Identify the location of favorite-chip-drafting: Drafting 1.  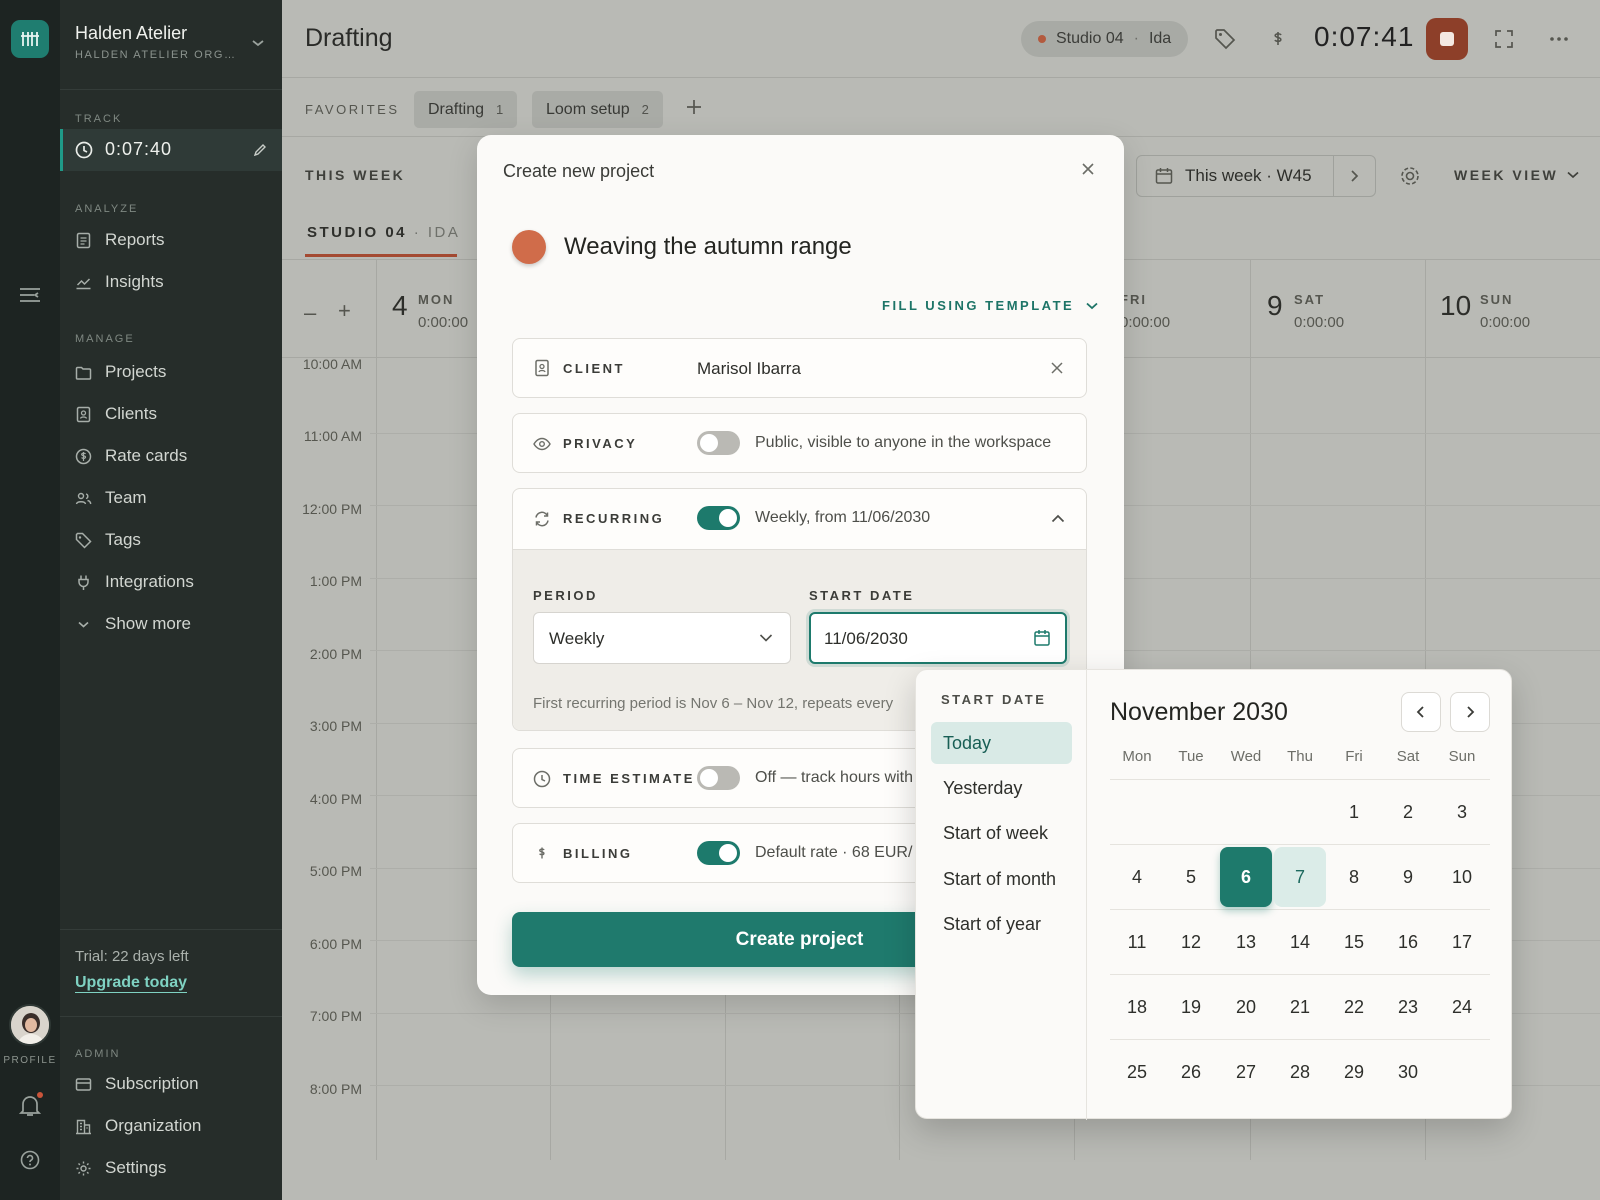
(466, 109).